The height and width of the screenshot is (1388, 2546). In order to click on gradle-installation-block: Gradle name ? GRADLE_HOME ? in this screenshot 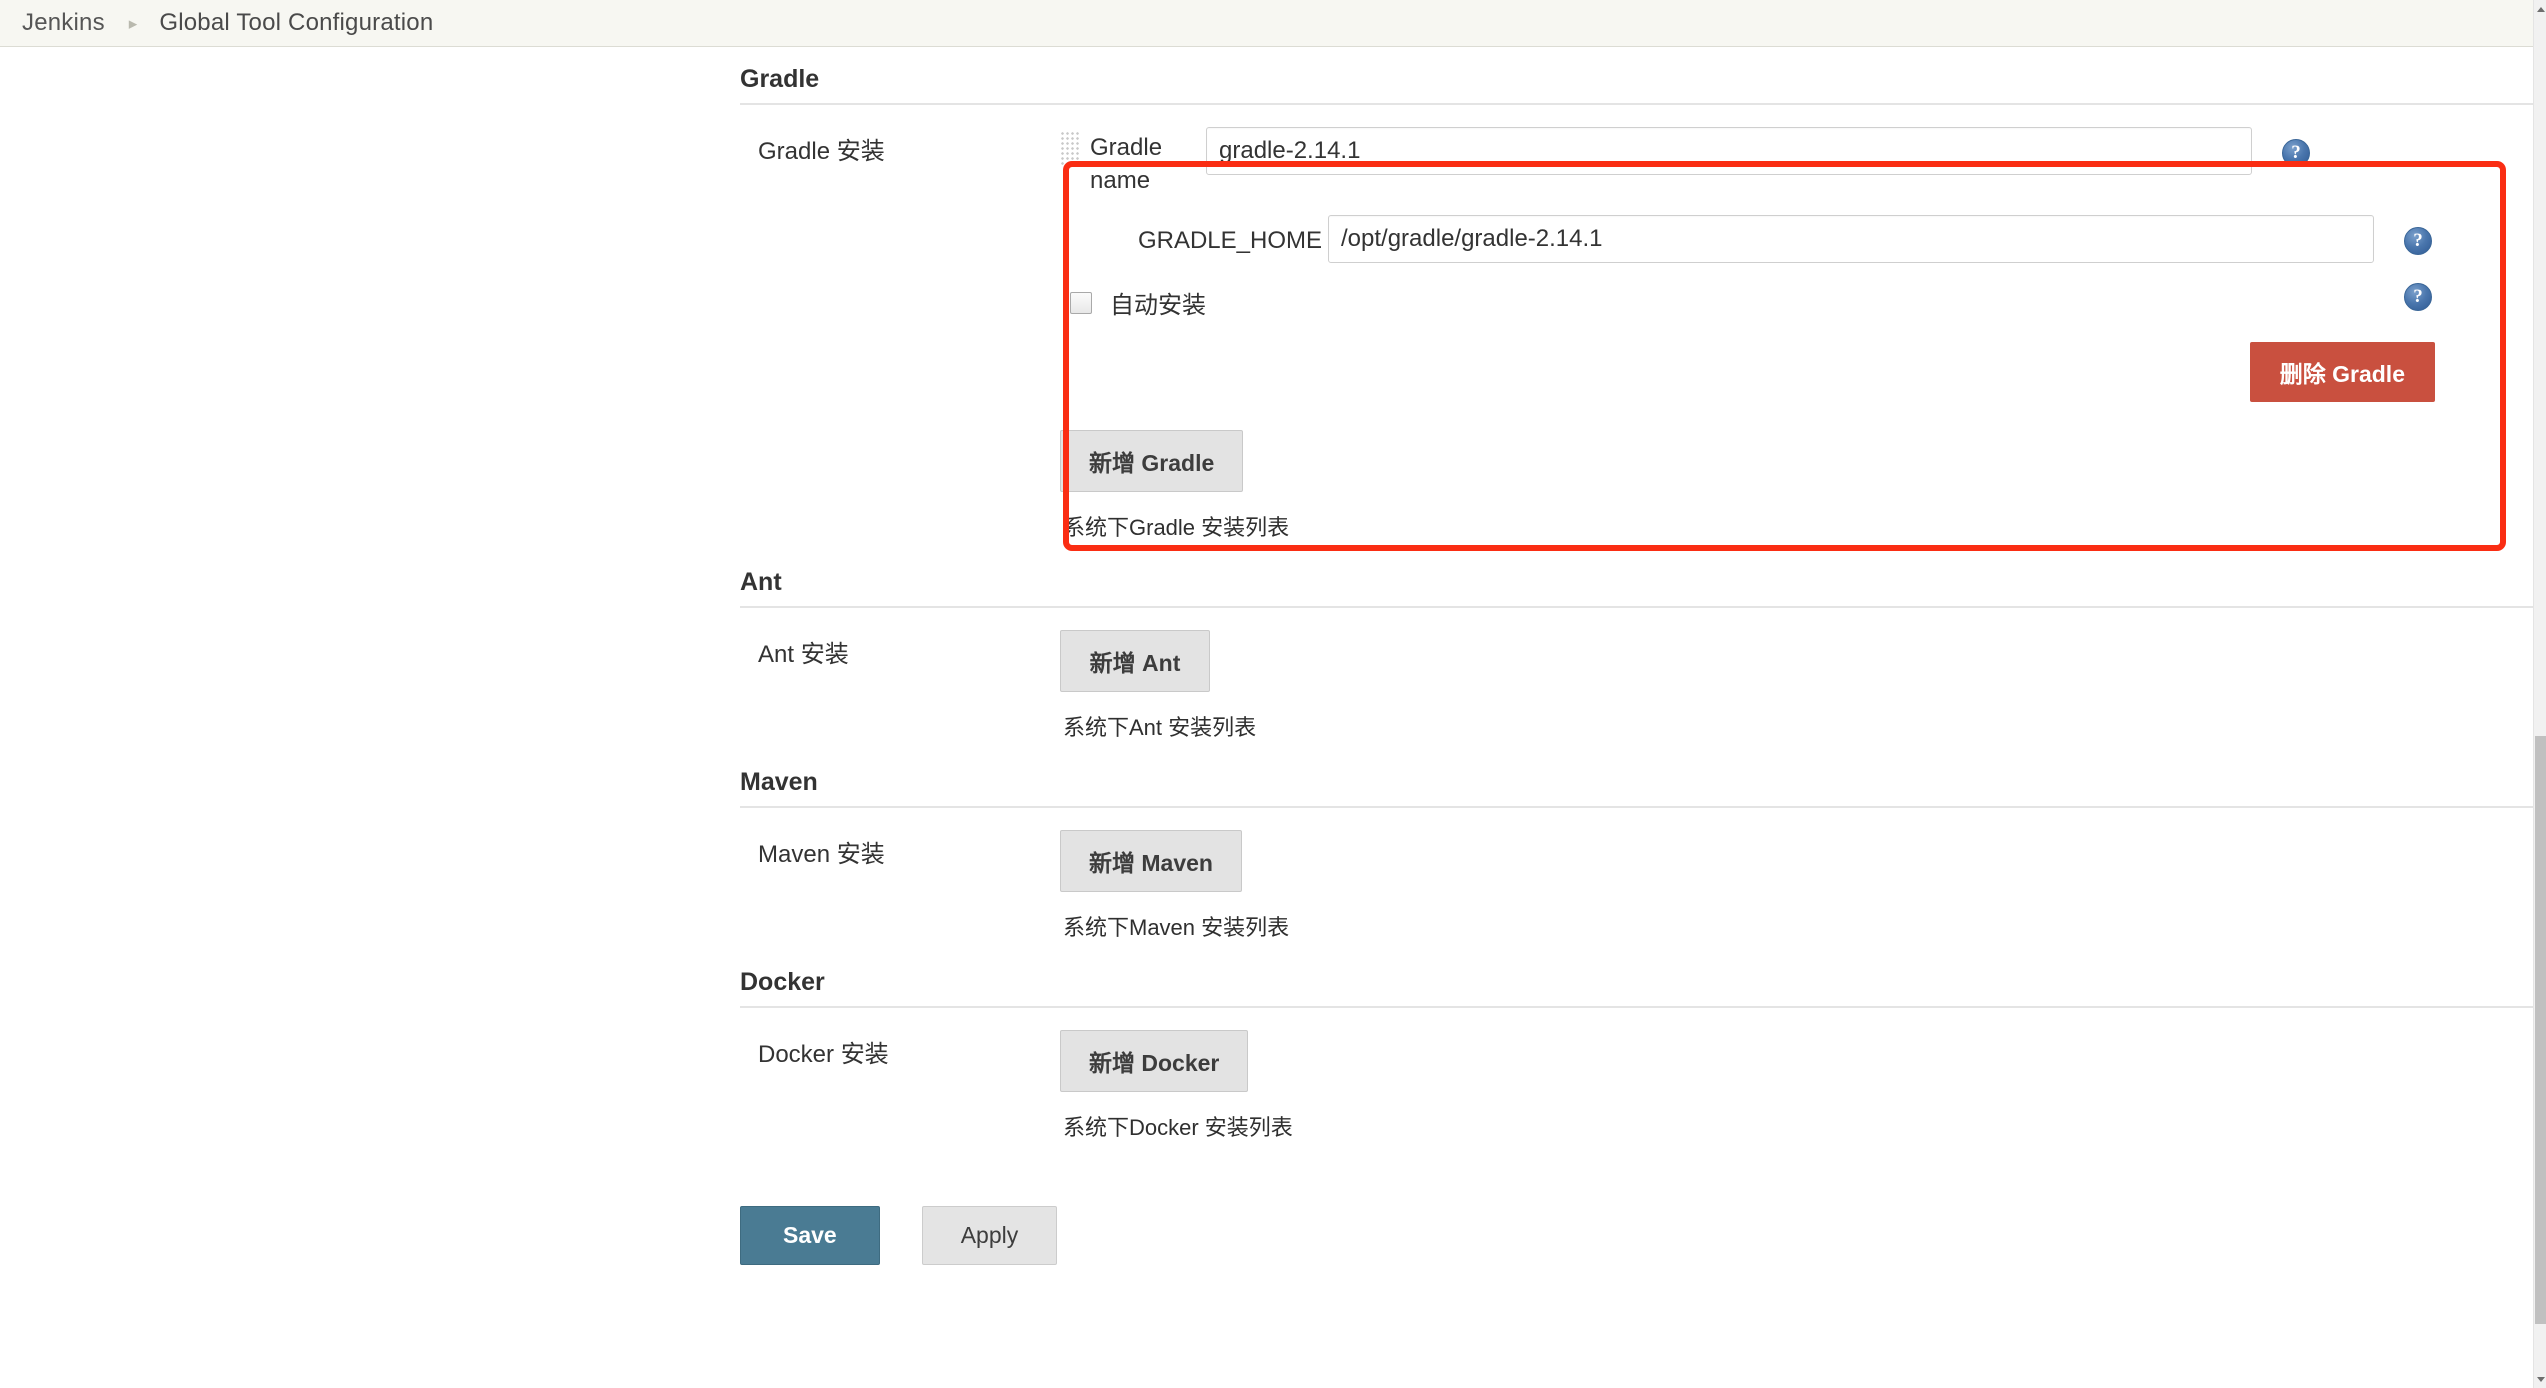, I will do `click(1796, 265)`.